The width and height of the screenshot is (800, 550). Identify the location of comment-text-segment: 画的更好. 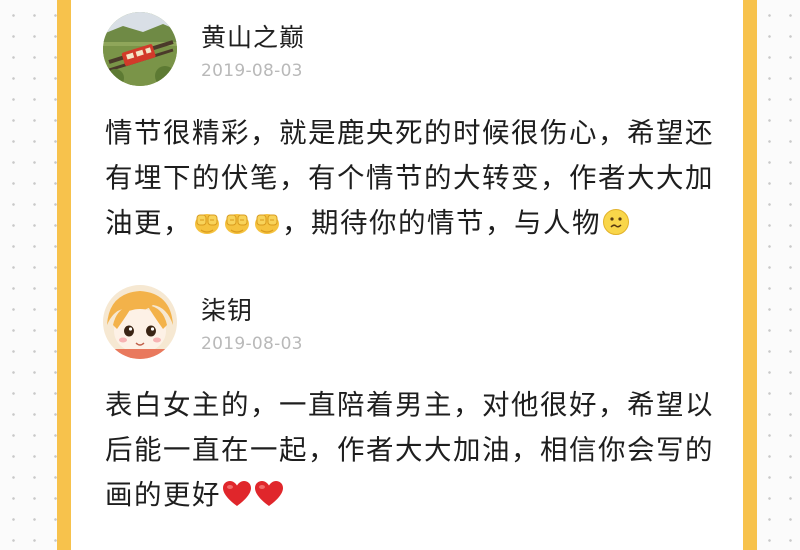
(163, 495).